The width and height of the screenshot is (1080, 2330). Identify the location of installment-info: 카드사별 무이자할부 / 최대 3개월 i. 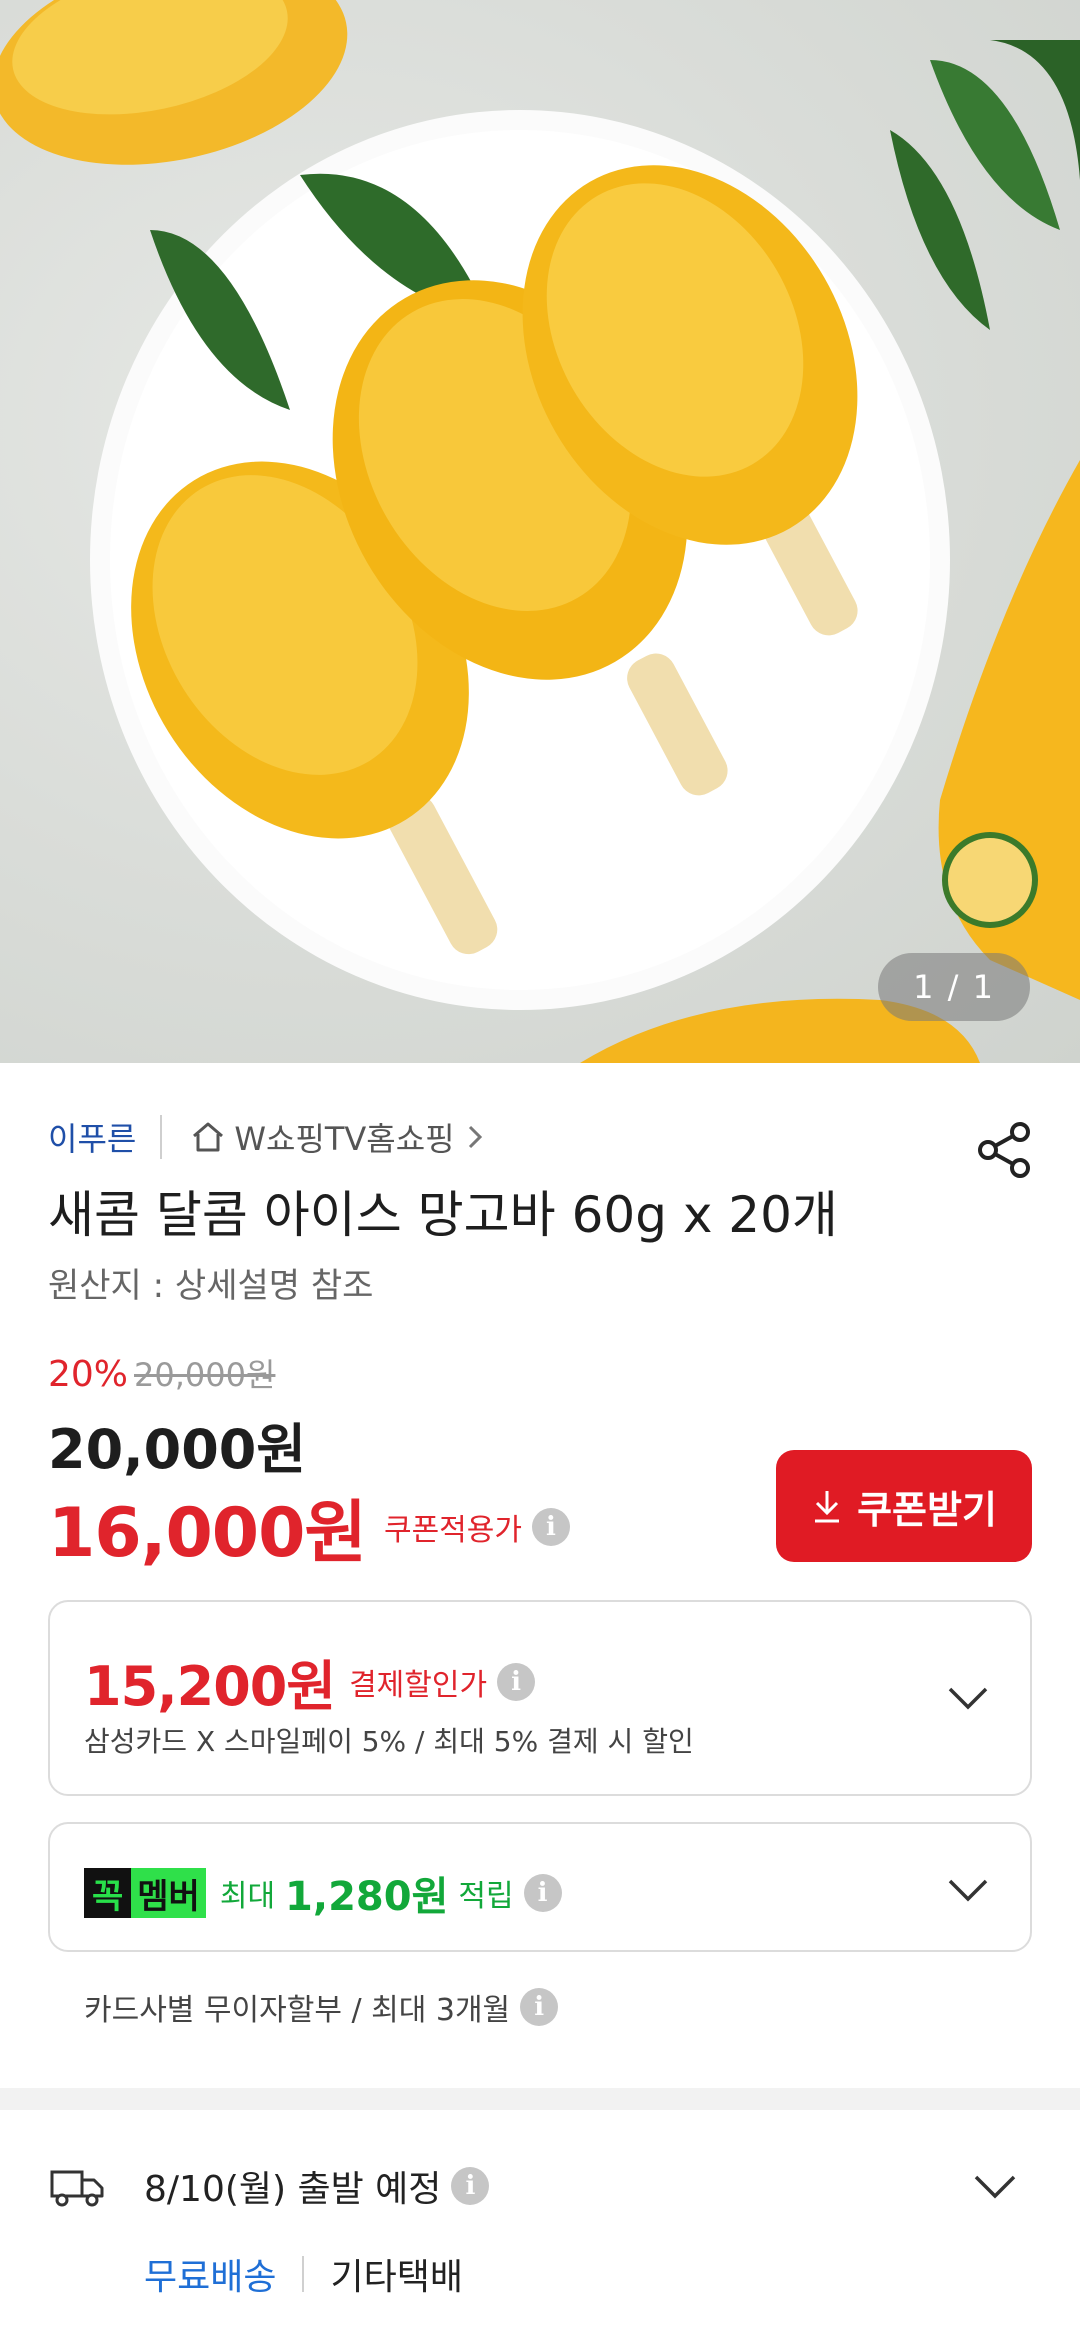
(321, 2007).